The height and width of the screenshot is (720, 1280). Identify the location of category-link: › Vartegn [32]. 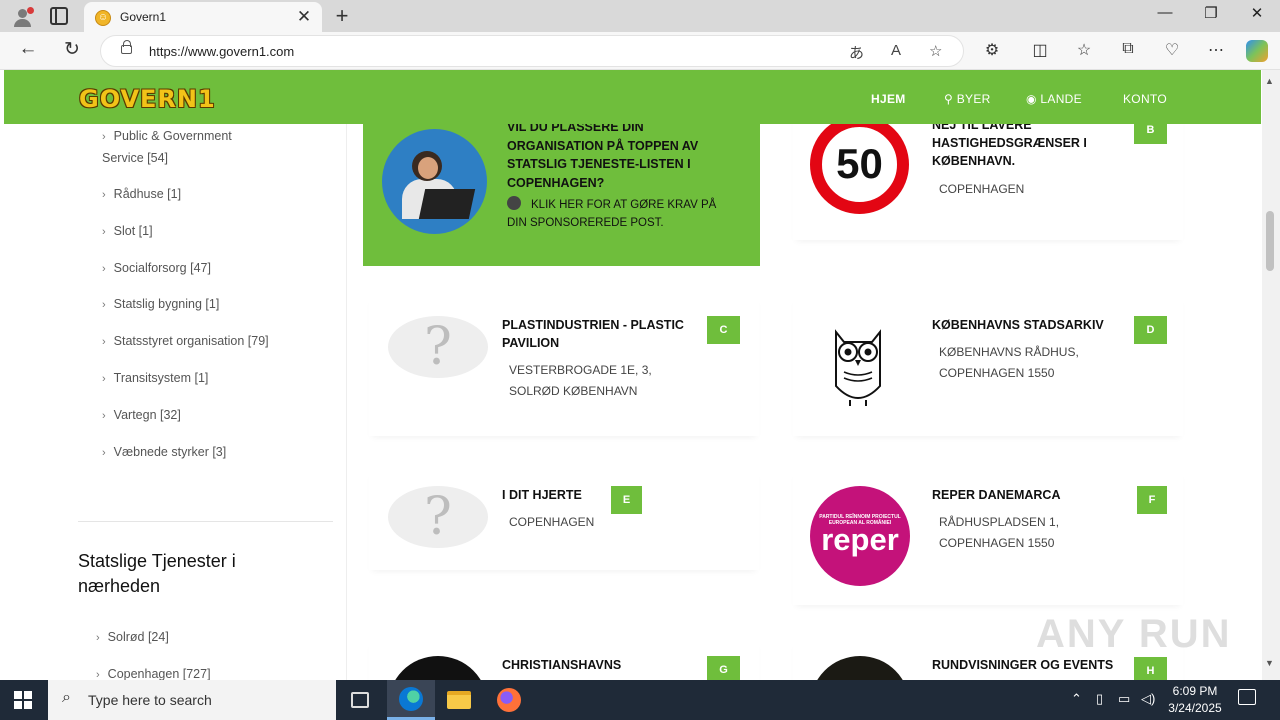
(141, 416).